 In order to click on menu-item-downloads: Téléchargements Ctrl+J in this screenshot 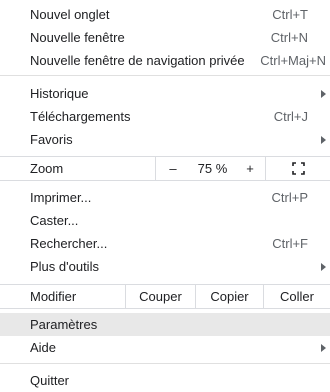, I will do `click(165, 116)`.